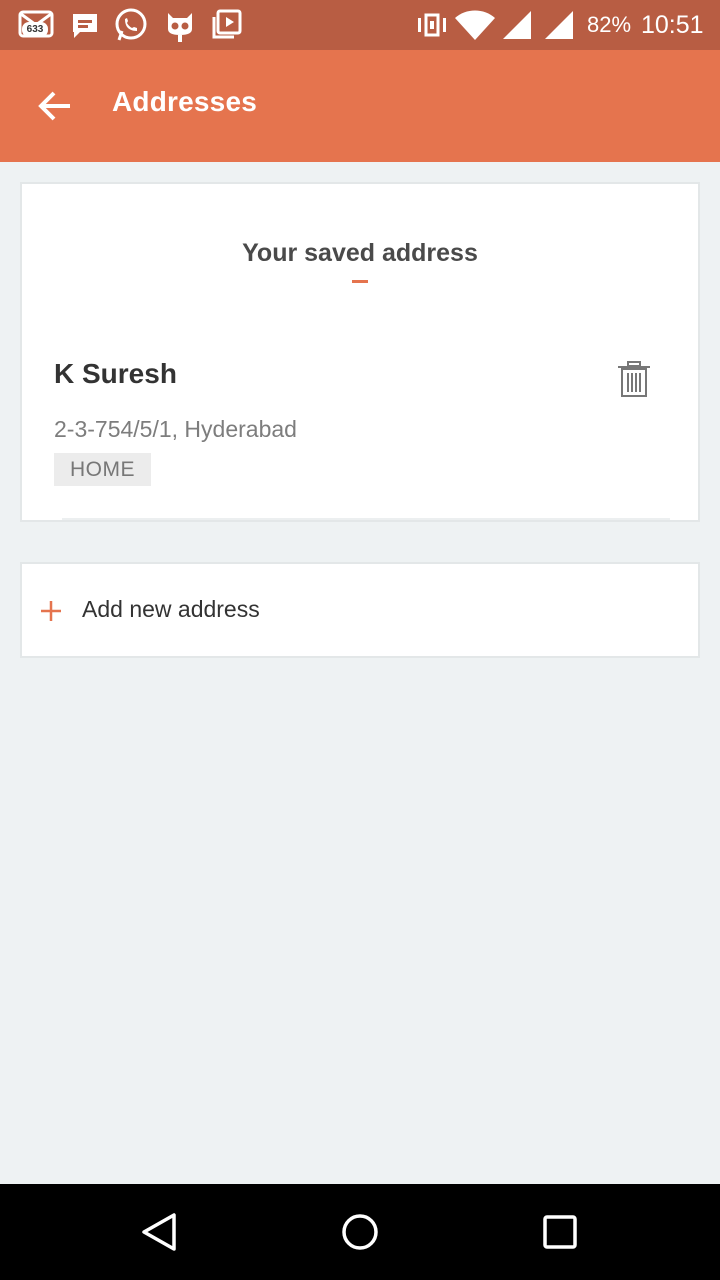 Image resolution: width=720 pixels, height=1280 pixels. What do you see at coordinates (432, 25) in the screenshot?
I see `vibrate-icon` at bounding box center [432, 25].